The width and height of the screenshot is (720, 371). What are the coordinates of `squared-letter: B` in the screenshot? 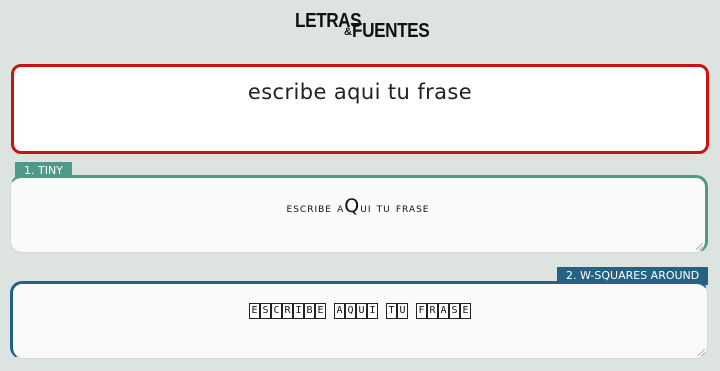 It's located at (309, 311).